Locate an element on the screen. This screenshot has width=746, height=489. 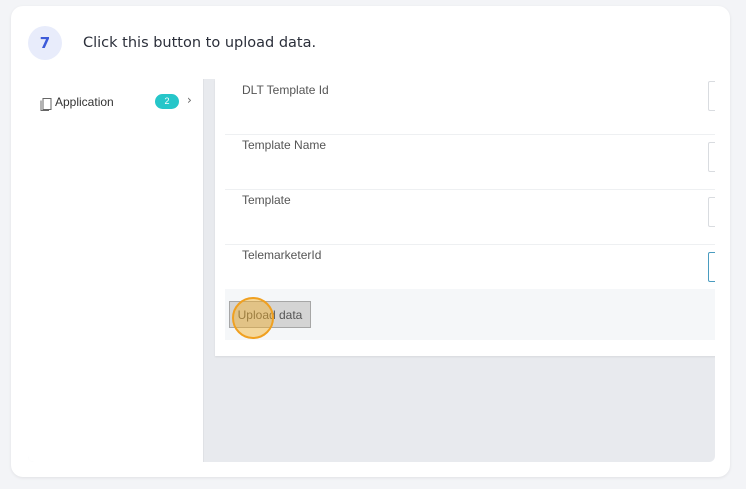
sidebar-item-label: Application is located at coordinates (84, 102).